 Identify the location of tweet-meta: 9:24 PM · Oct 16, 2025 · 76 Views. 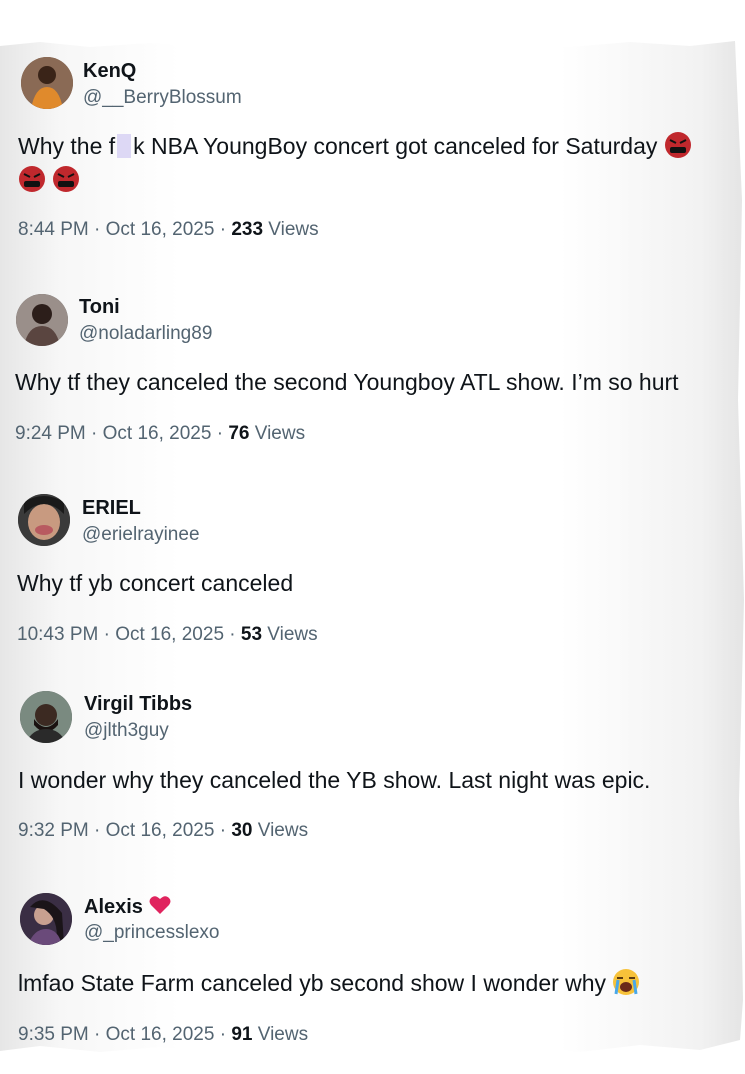
(160, 434).